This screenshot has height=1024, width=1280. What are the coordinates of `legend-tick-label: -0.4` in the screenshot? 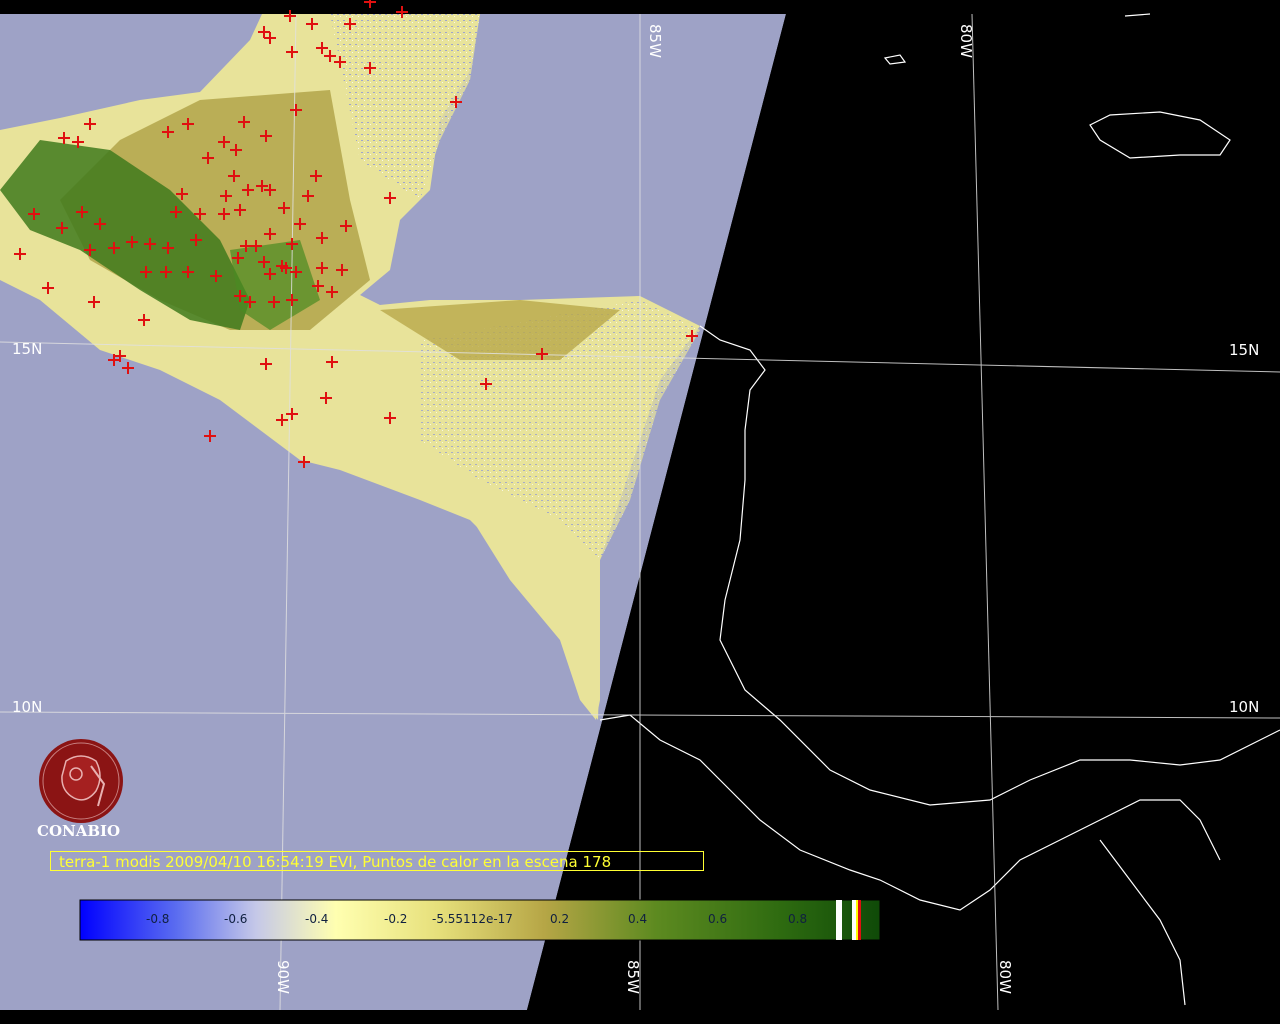 It's located at (317, 919).